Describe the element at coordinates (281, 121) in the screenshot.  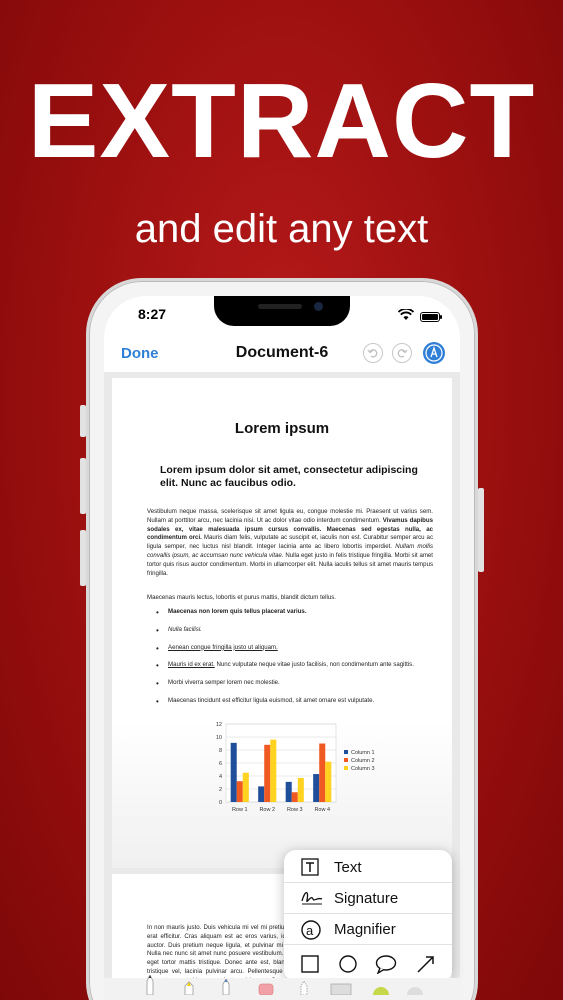
I see `promo-headline: EXTRACT` at that location.